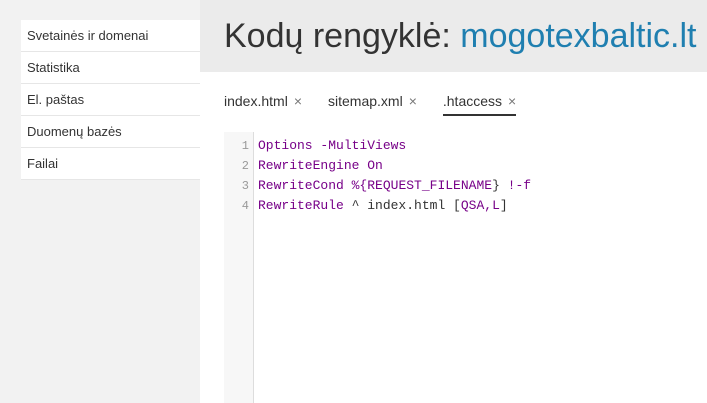  What do you see at coordinates (496, 185) in the screenshot?
I see `code-token: }` at bounding box center [496, 185].